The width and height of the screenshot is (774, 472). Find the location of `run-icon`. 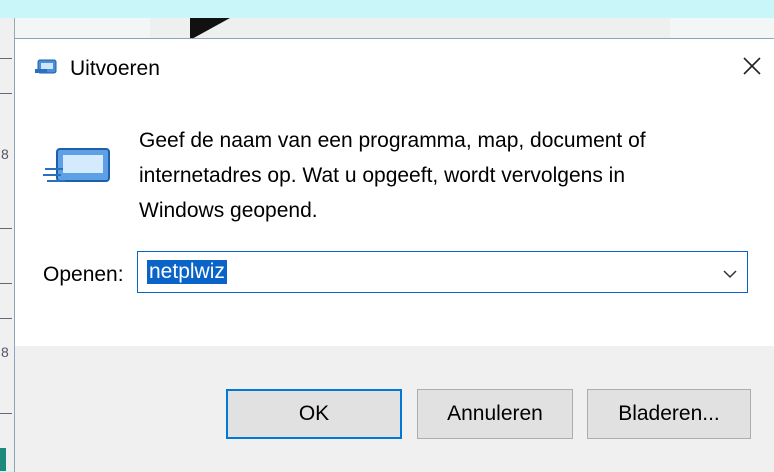

run-icon is located at coordinates (46, 67).